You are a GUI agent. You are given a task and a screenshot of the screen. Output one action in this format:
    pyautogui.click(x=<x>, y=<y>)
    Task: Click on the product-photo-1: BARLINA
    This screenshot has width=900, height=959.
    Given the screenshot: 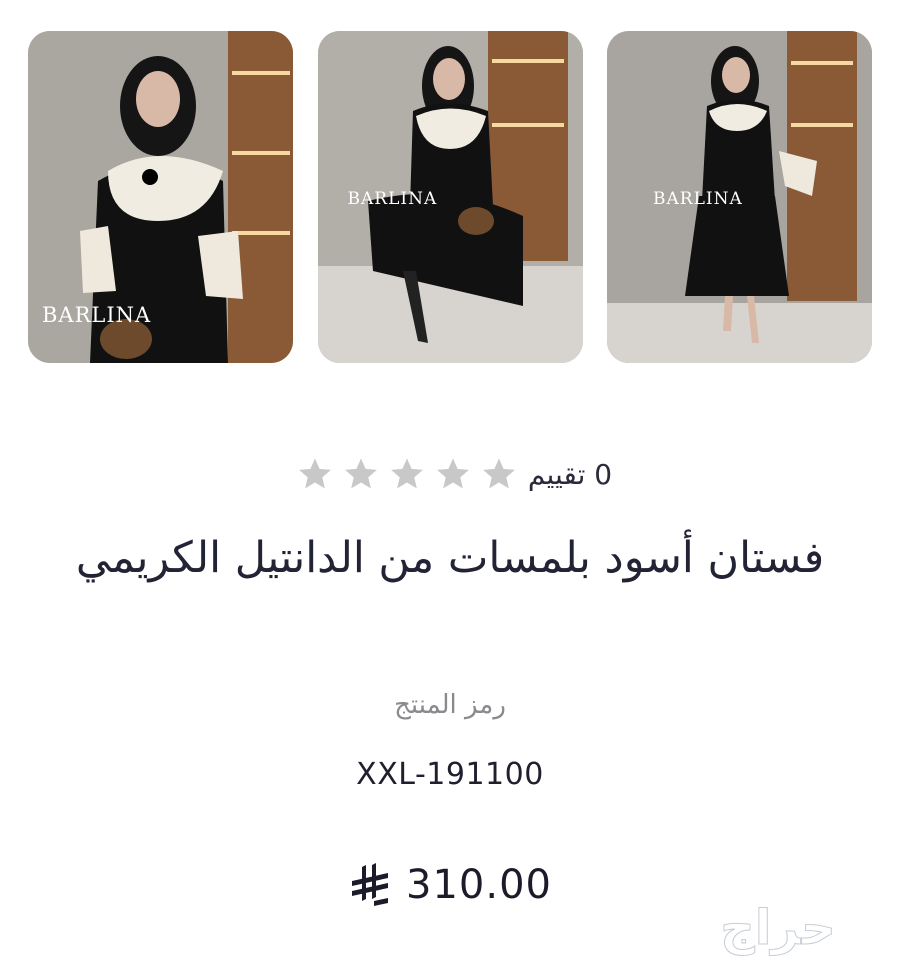 What is the action you would take?
    pyautogui.click(x=160, y=197)
    